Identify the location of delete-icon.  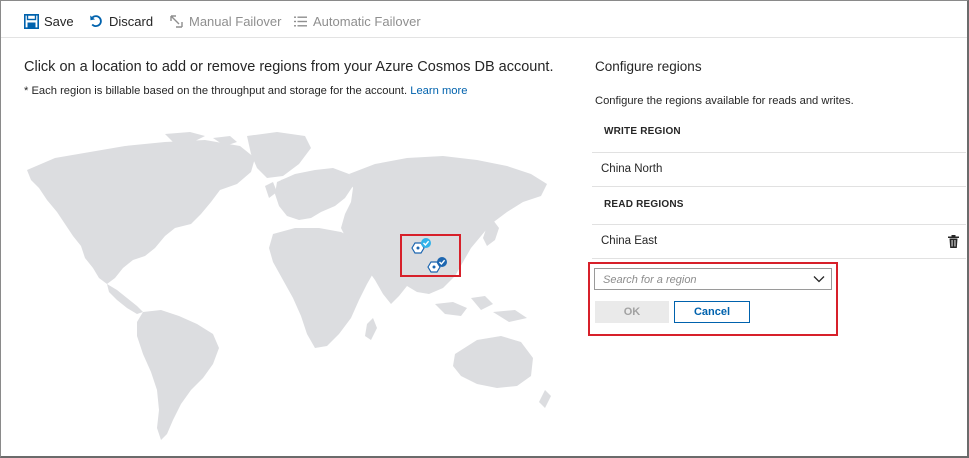
(953, 241).